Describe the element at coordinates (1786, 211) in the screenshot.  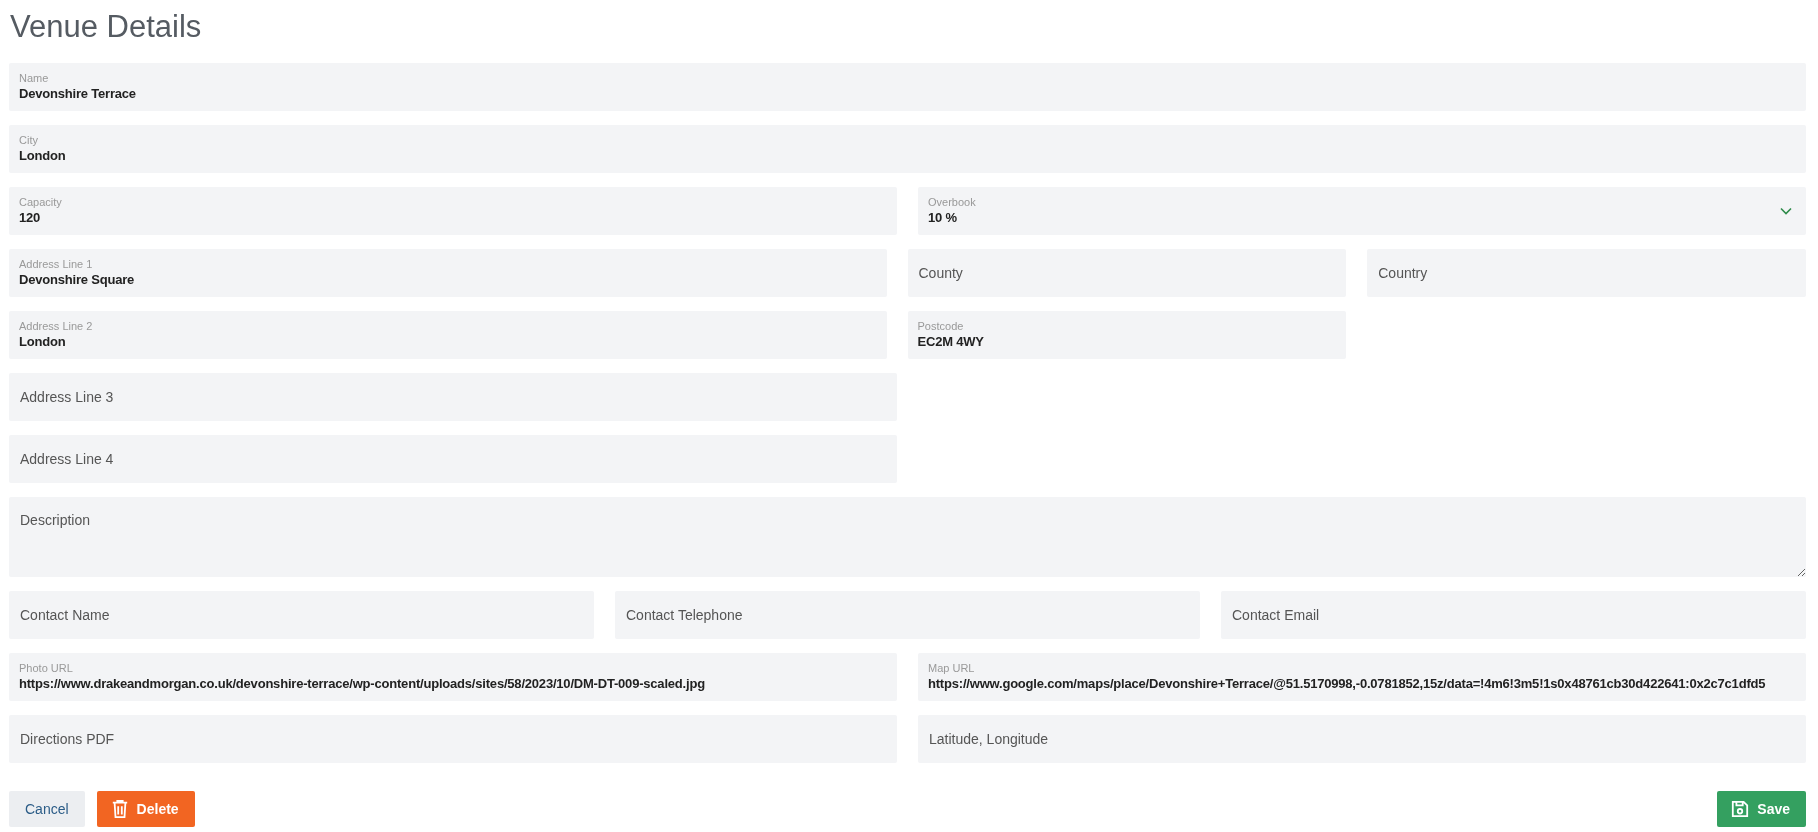
I see `chevron-down-icon` at that location.